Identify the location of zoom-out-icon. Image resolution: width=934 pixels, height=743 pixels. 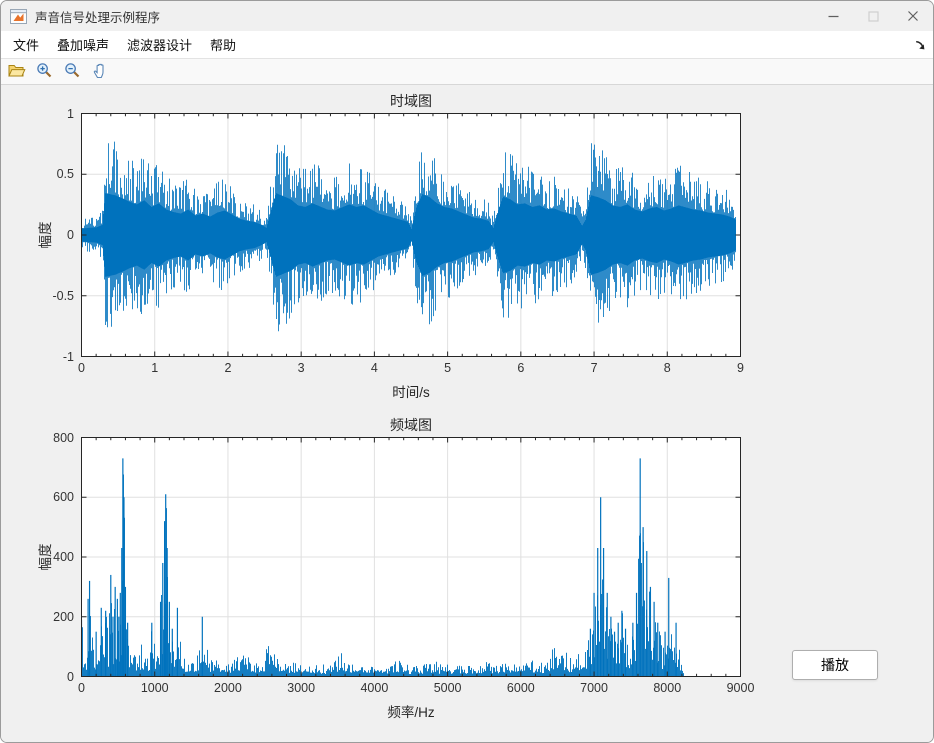
(72, 72).